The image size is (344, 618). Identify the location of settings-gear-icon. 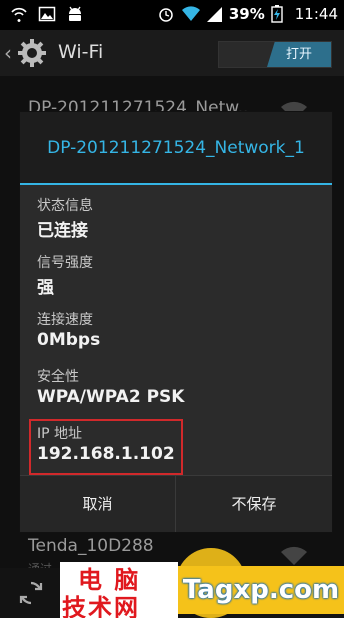
(32, 55).